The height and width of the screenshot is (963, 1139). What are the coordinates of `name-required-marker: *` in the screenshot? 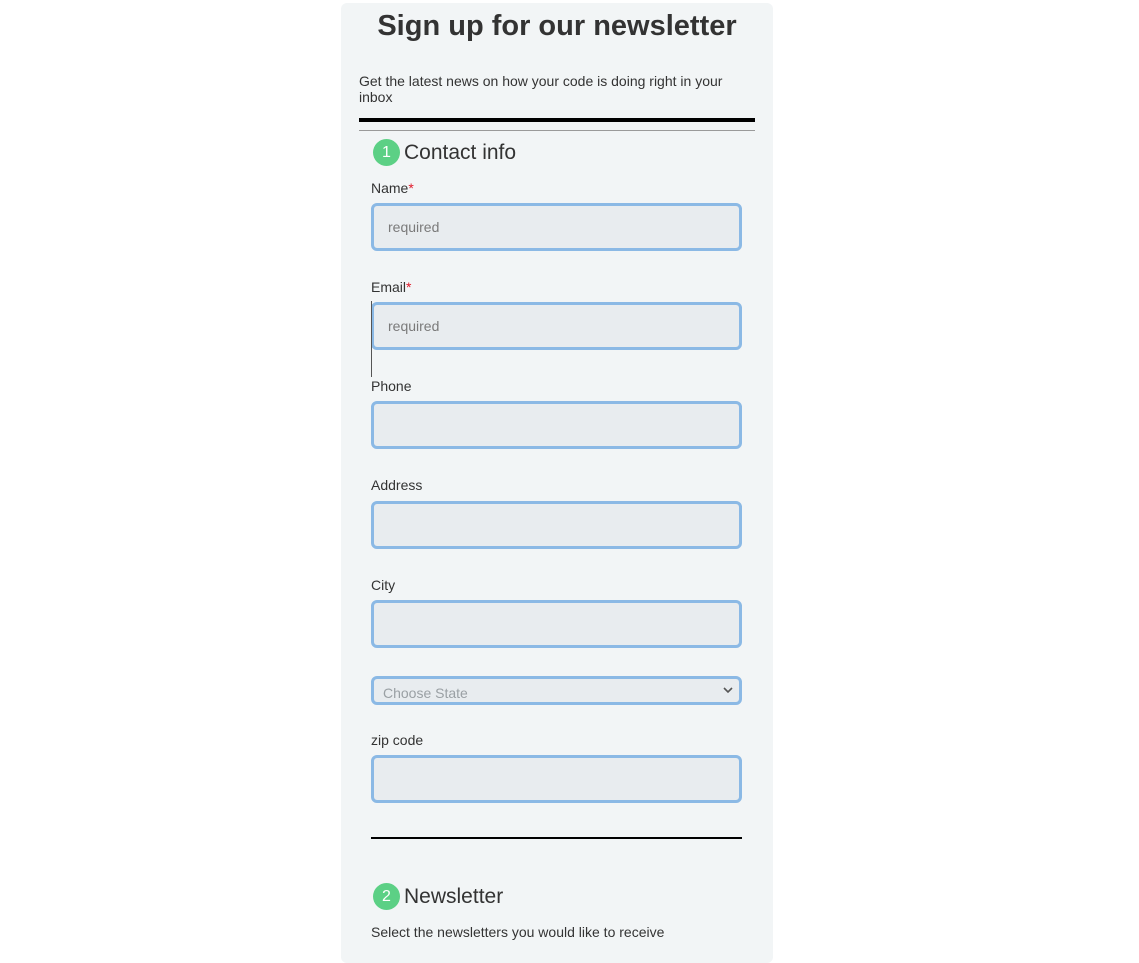 It's located at (411, 188).